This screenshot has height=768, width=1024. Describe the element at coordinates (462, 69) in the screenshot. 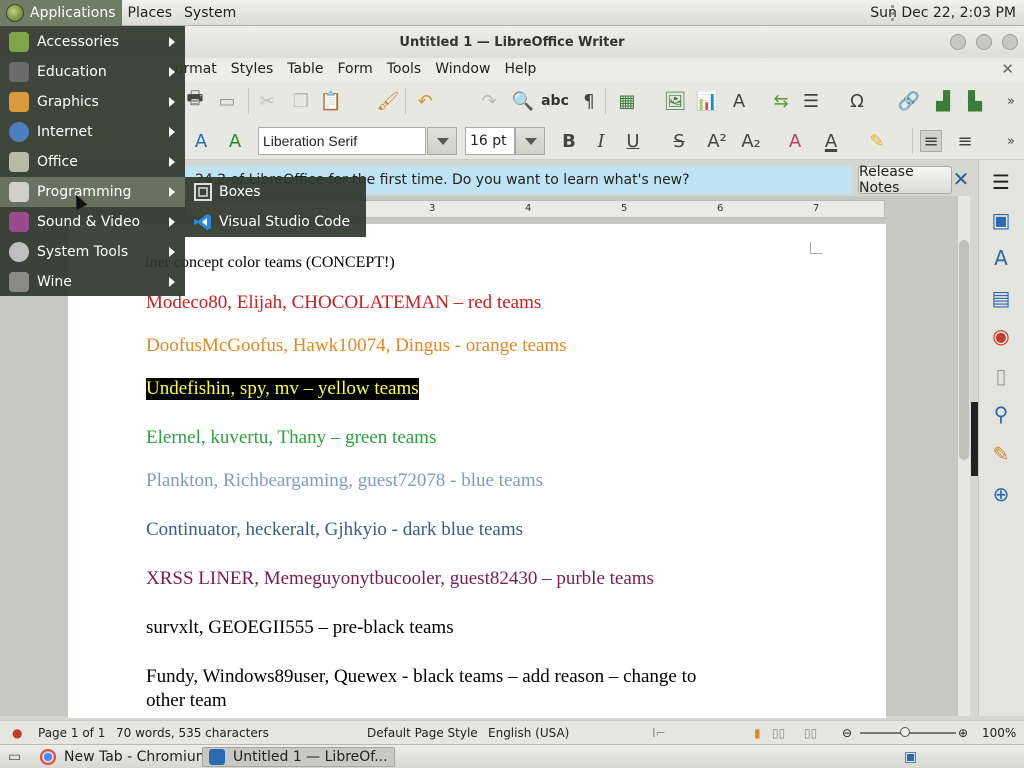

I see `menu-window: Window` at that location.